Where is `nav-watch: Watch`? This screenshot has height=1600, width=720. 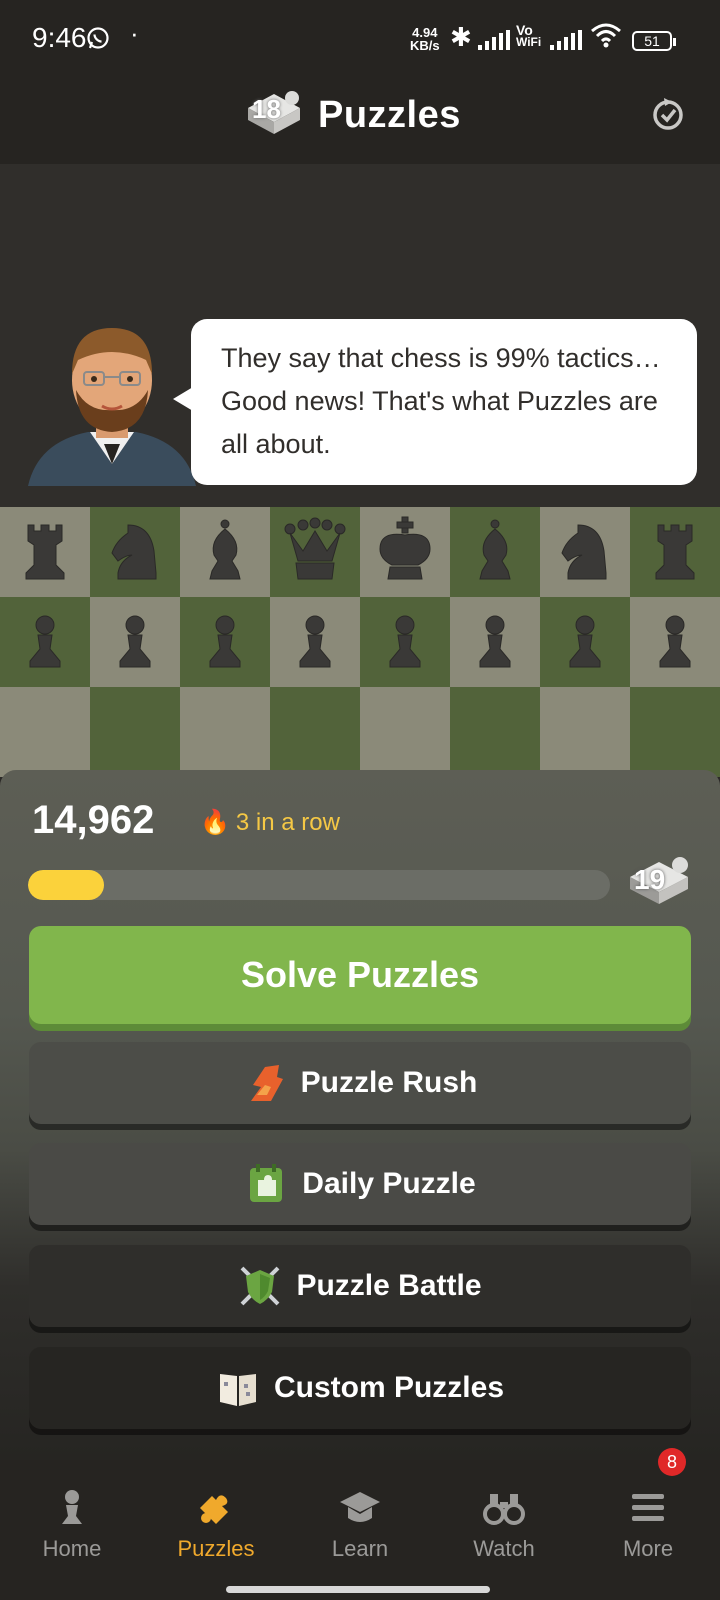 nav-watch: Watch is located at coordinates (504, 1525).